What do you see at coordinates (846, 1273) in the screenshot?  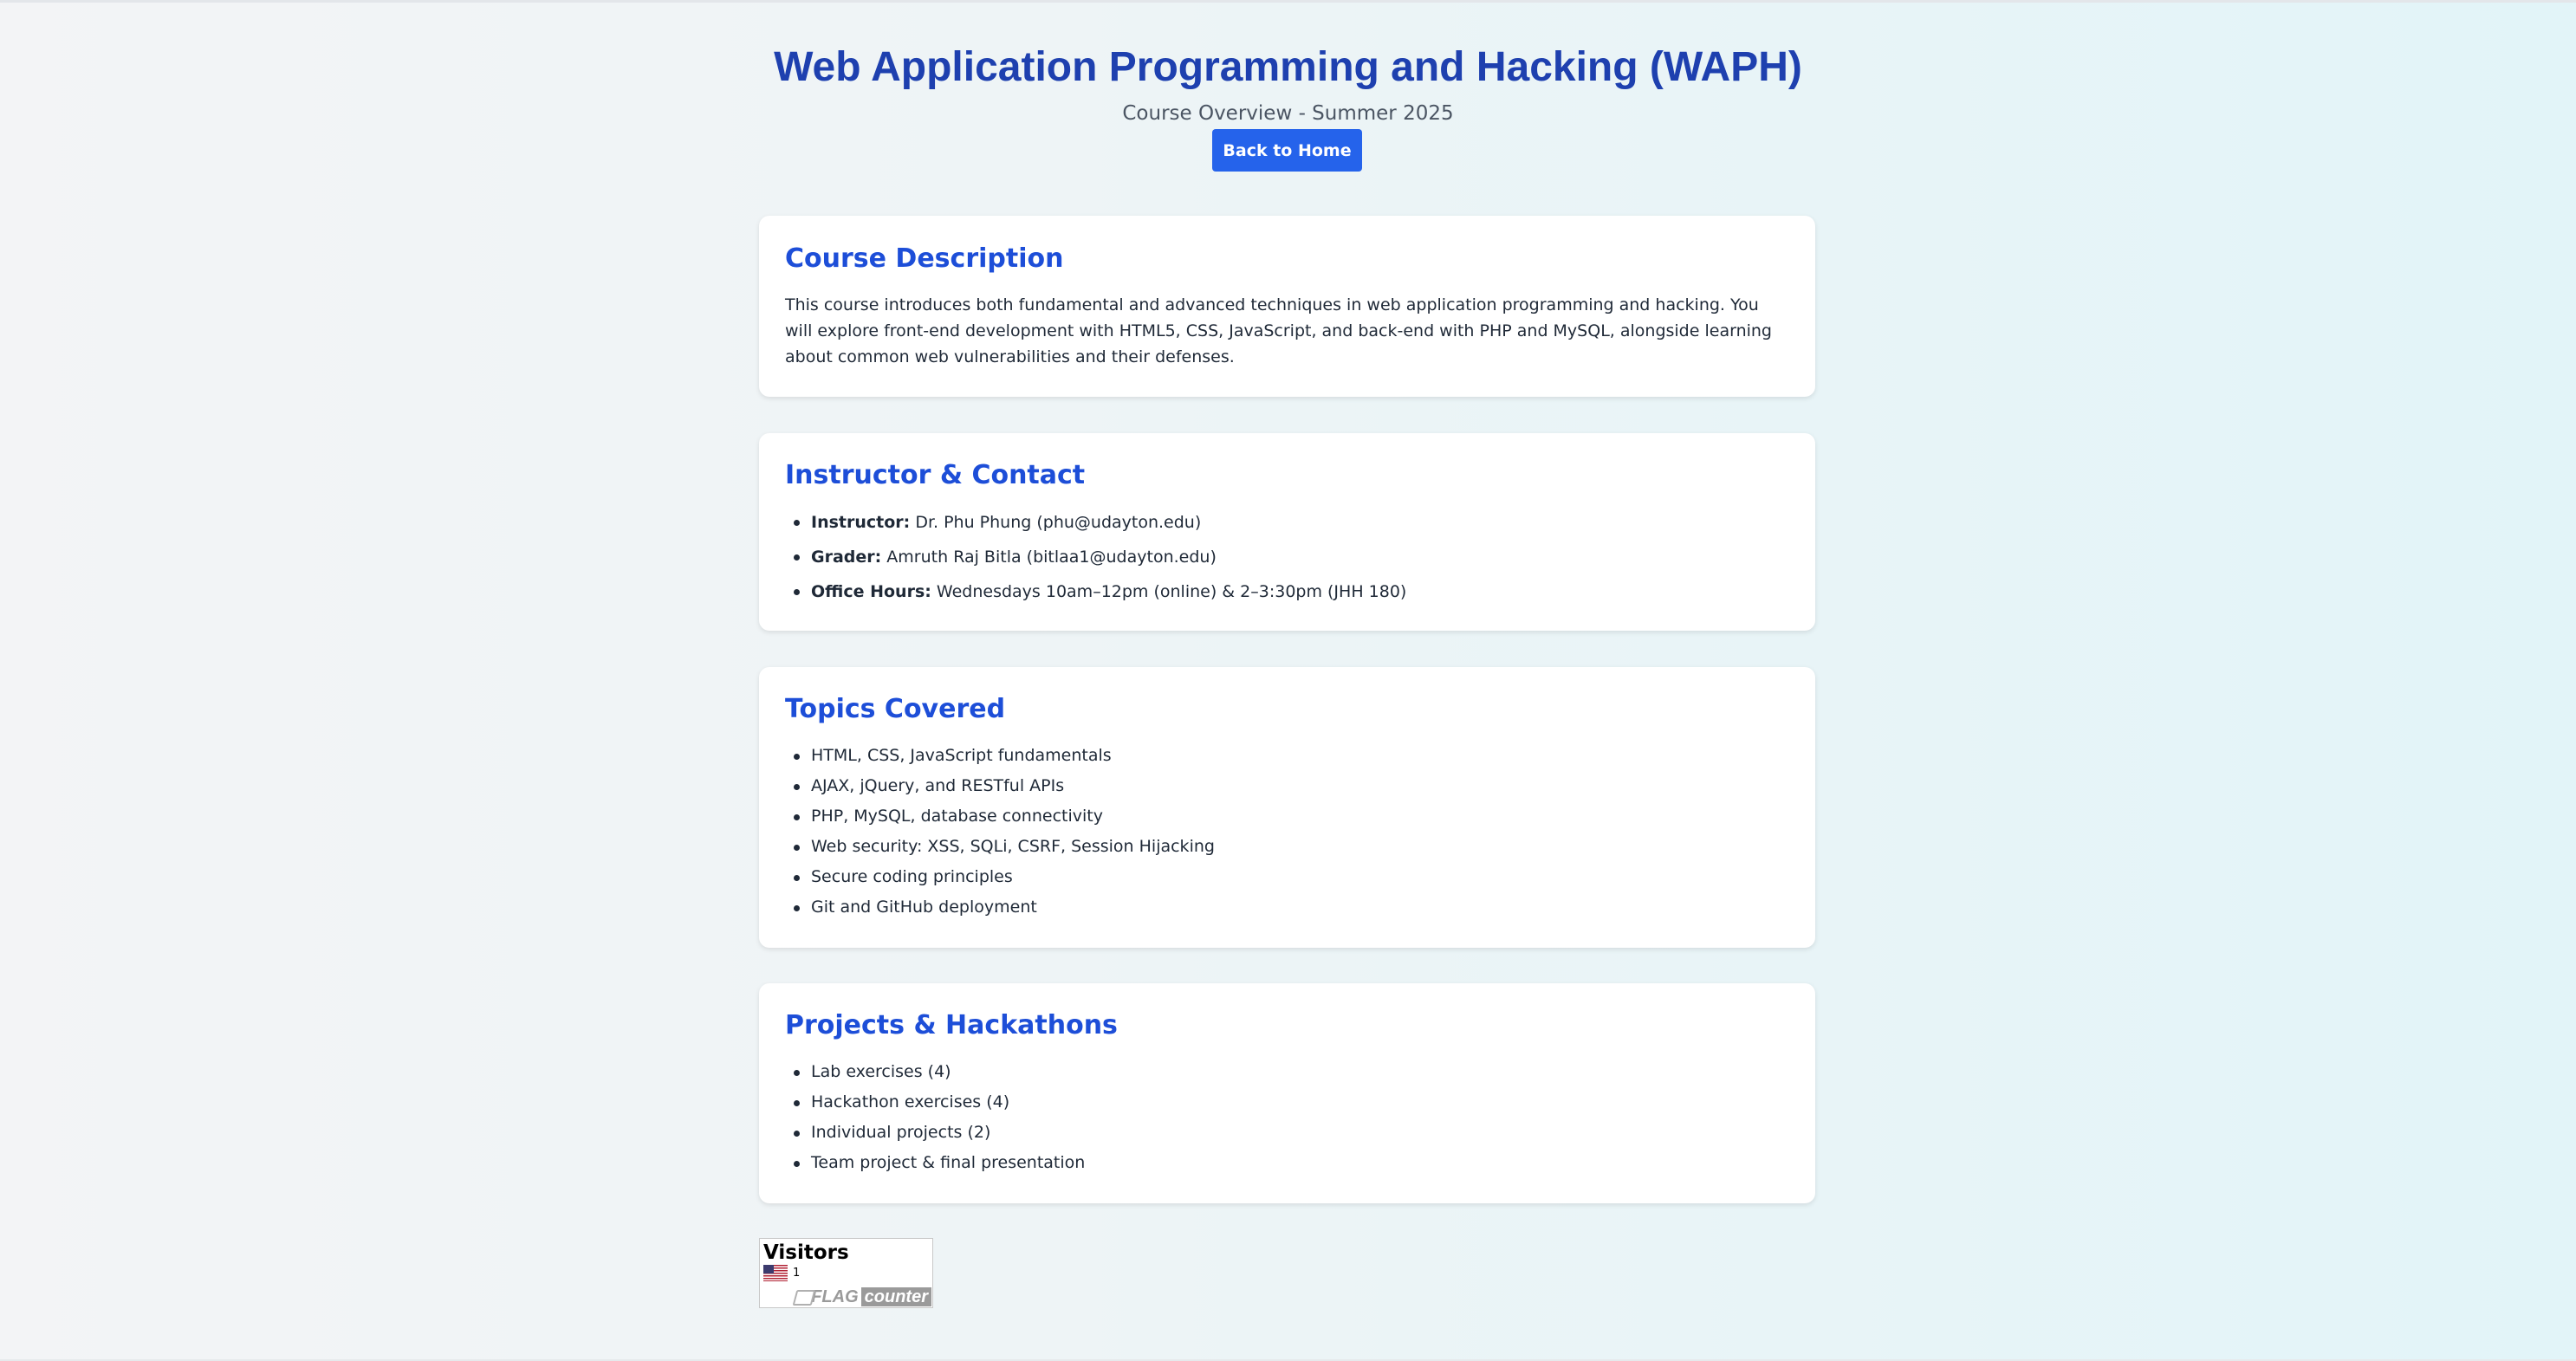 I see `visitor-counter-widget: Visitors 1 FLAG counter` at bounding box center [846, 1273].